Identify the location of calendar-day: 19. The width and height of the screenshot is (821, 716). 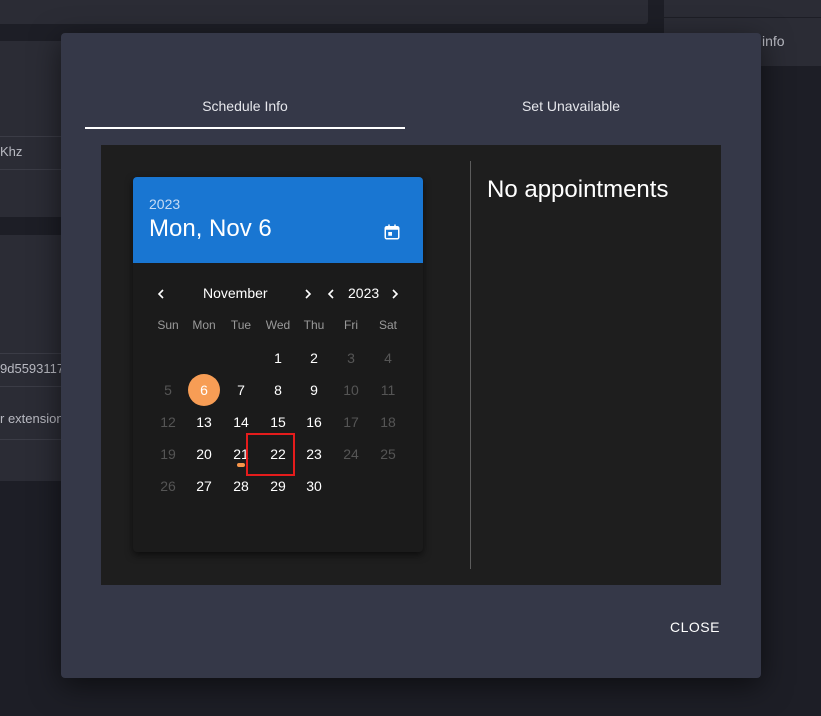
(168, 454).